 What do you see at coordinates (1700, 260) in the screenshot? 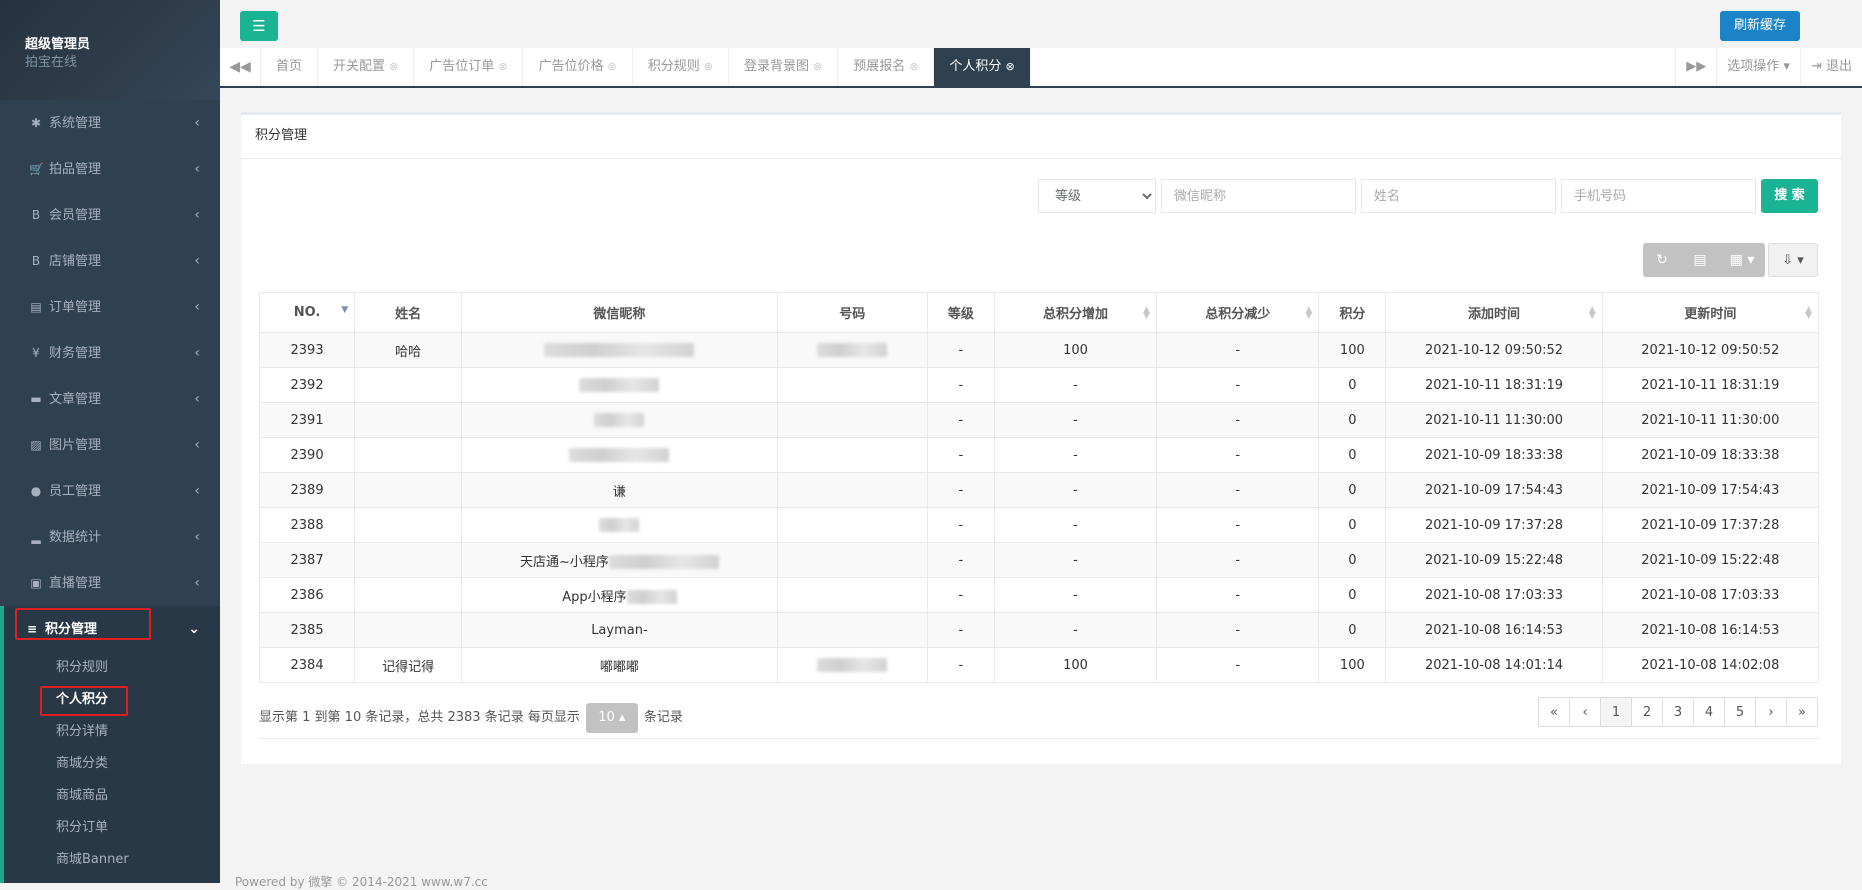
I see `toggle-view-button: ▤` at bounding box center [1700, 260].